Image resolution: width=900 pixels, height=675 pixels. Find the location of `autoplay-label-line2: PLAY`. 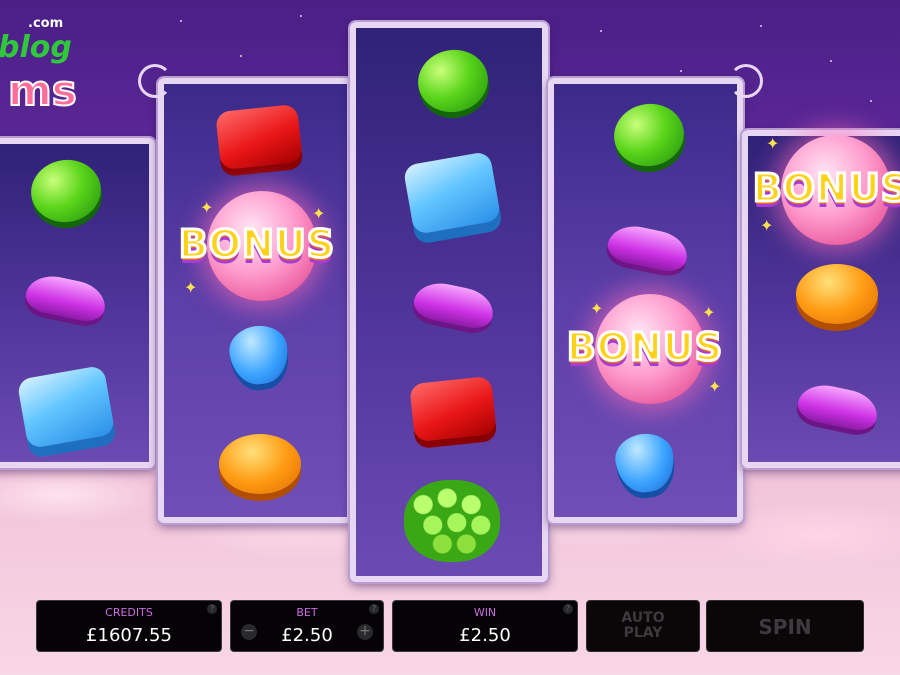

autoplay-label-line2: PLAY is located at coordinates (643, 633).